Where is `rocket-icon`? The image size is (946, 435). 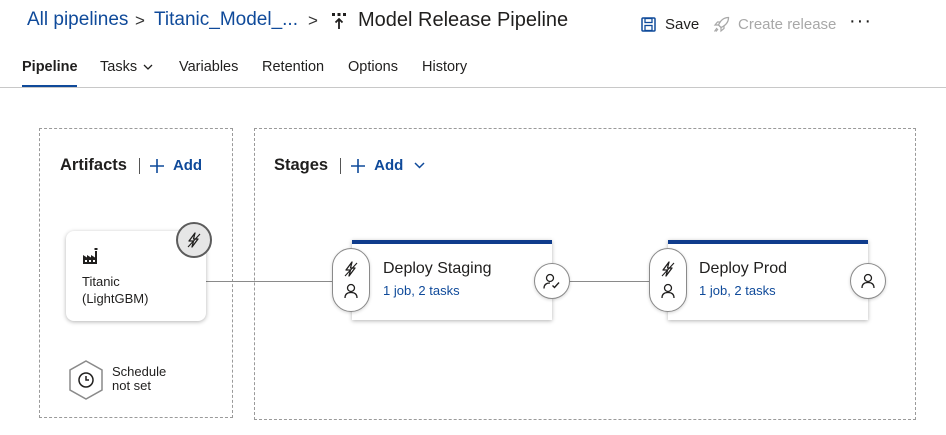
rocket-icon is located at coordinates (721, 24).